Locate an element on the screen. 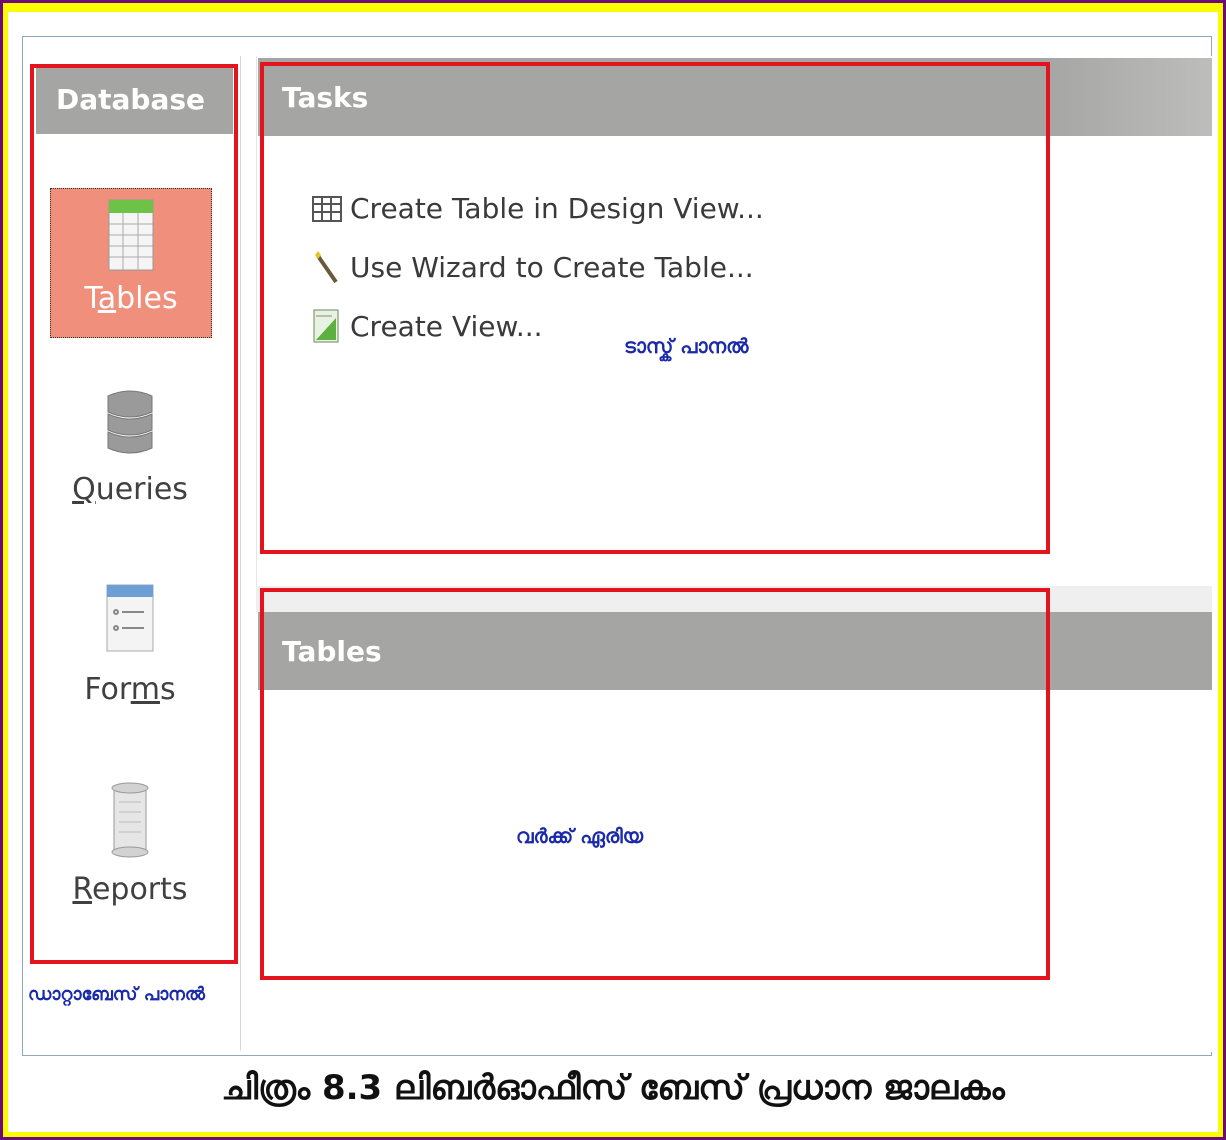  task-panel-annotation: ടാസ്ക് പാനൽ is located at coordinates (686, 346).